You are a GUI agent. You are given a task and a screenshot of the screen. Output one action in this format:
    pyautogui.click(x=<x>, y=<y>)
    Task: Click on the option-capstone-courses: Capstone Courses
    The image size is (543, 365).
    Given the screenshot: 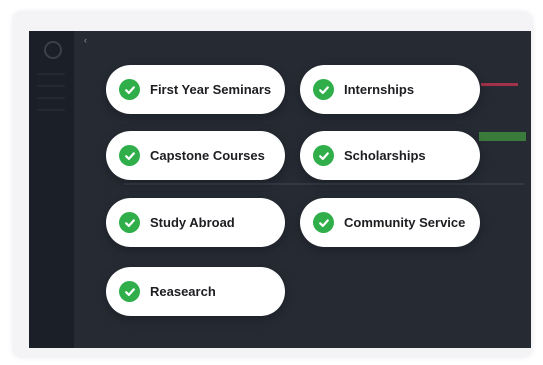 What is the action you would take?
    pyautogui.click(x=195, y=155)
    